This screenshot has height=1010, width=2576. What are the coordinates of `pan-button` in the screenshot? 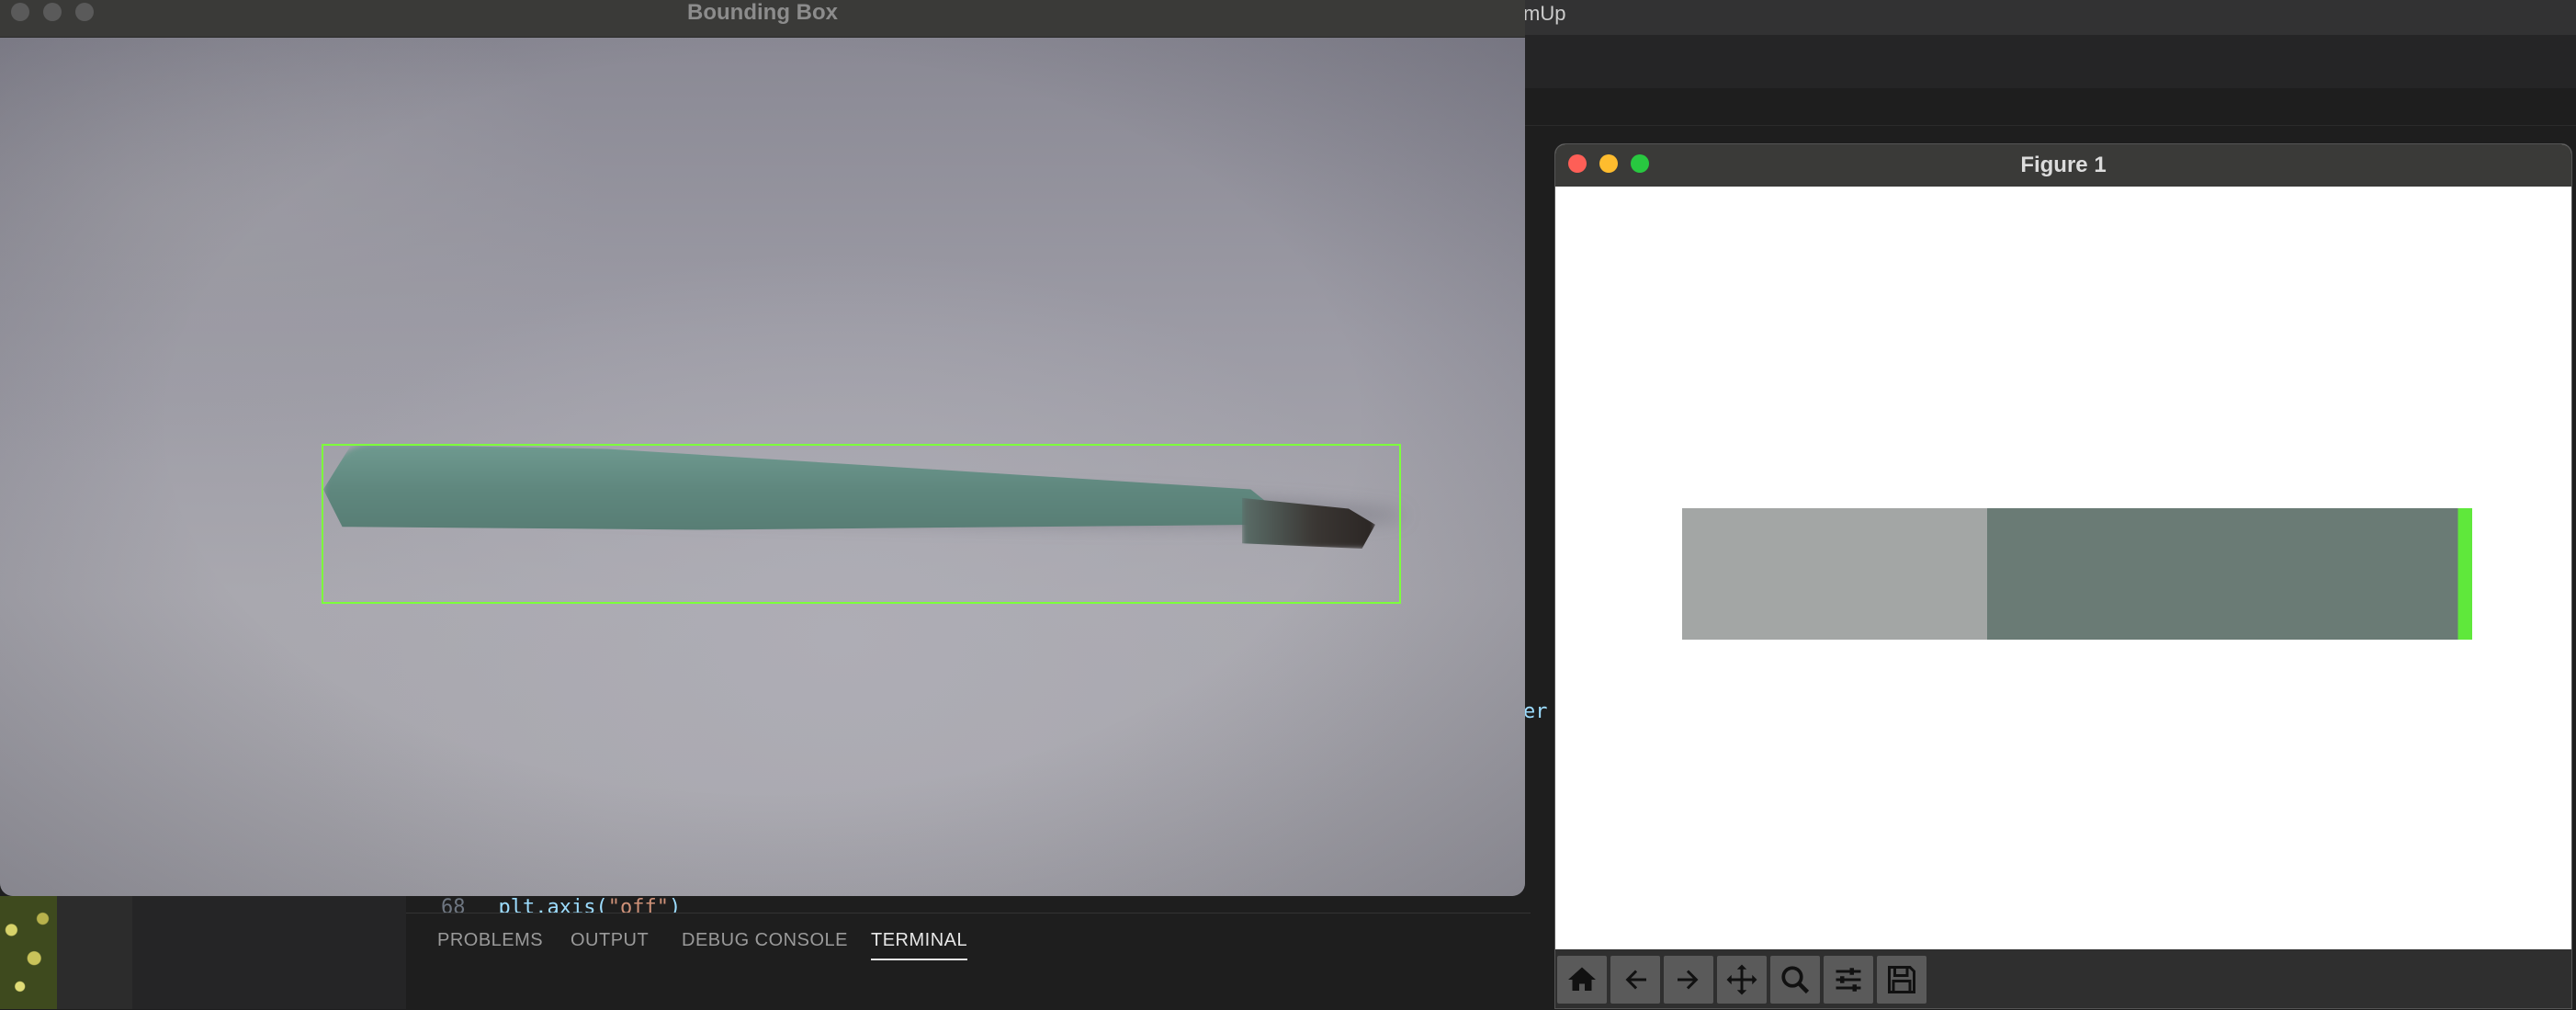 It's located at (1742, 980).